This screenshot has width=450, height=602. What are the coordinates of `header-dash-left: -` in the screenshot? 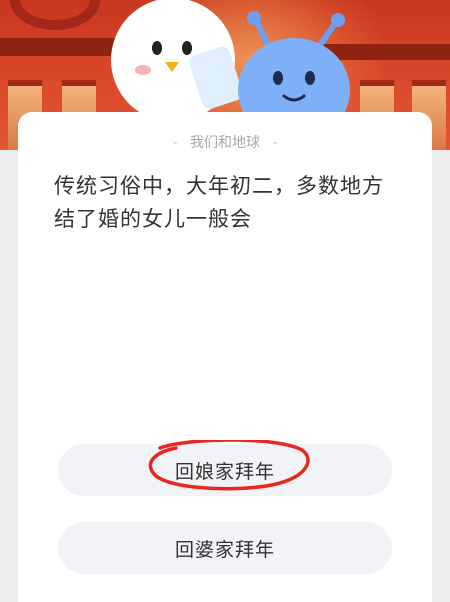 It's located at (175, 143).